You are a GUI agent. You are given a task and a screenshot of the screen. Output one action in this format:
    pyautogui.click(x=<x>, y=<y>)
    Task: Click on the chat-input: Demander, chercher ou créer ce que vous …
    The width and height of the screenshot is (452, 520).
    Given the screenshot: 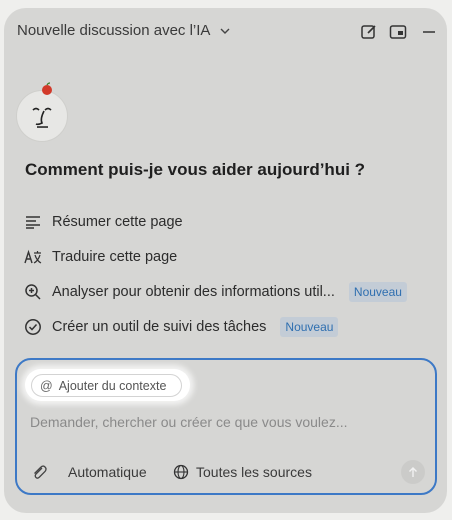 What is the action you would take?
    pyautogui.click(x=189, y=422)
    